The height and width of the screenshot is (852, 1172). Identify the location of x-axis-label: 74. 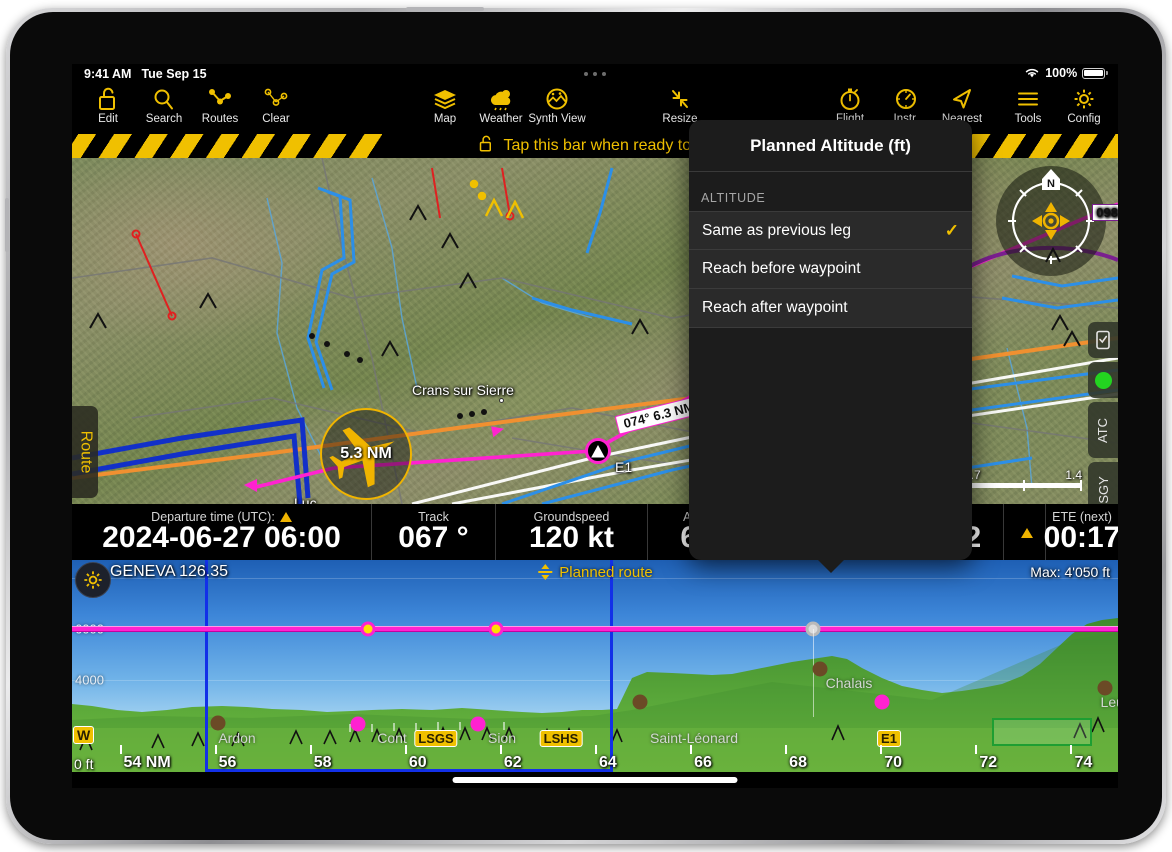
(1083, 762).